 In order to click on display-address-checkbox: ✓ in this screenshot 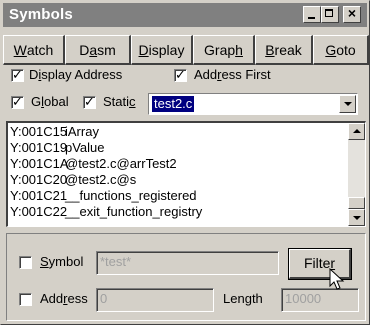, I will do `click(17, 74)`.